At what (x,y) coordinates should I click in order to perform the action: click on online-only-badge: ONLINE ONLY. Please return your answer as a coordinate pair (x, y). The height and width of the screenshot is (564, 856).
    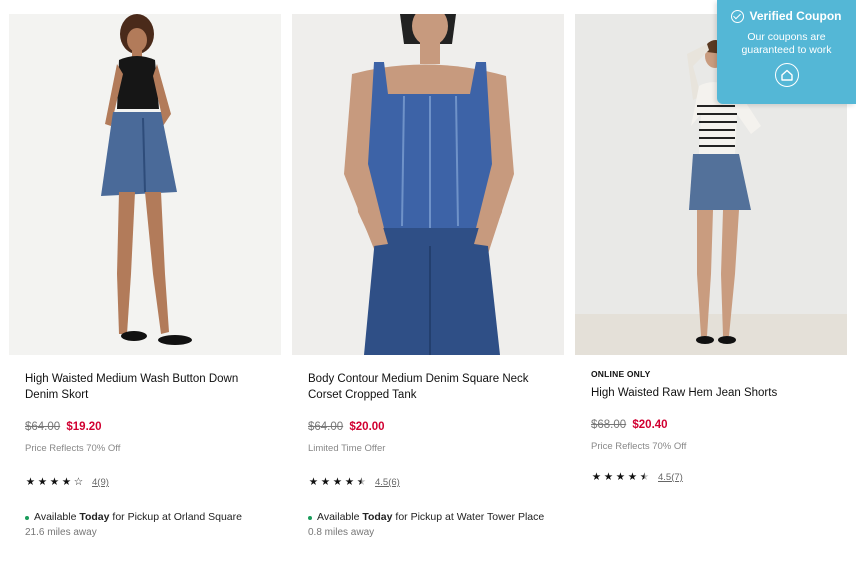
    Looking at the image, I should click on (621, 374).